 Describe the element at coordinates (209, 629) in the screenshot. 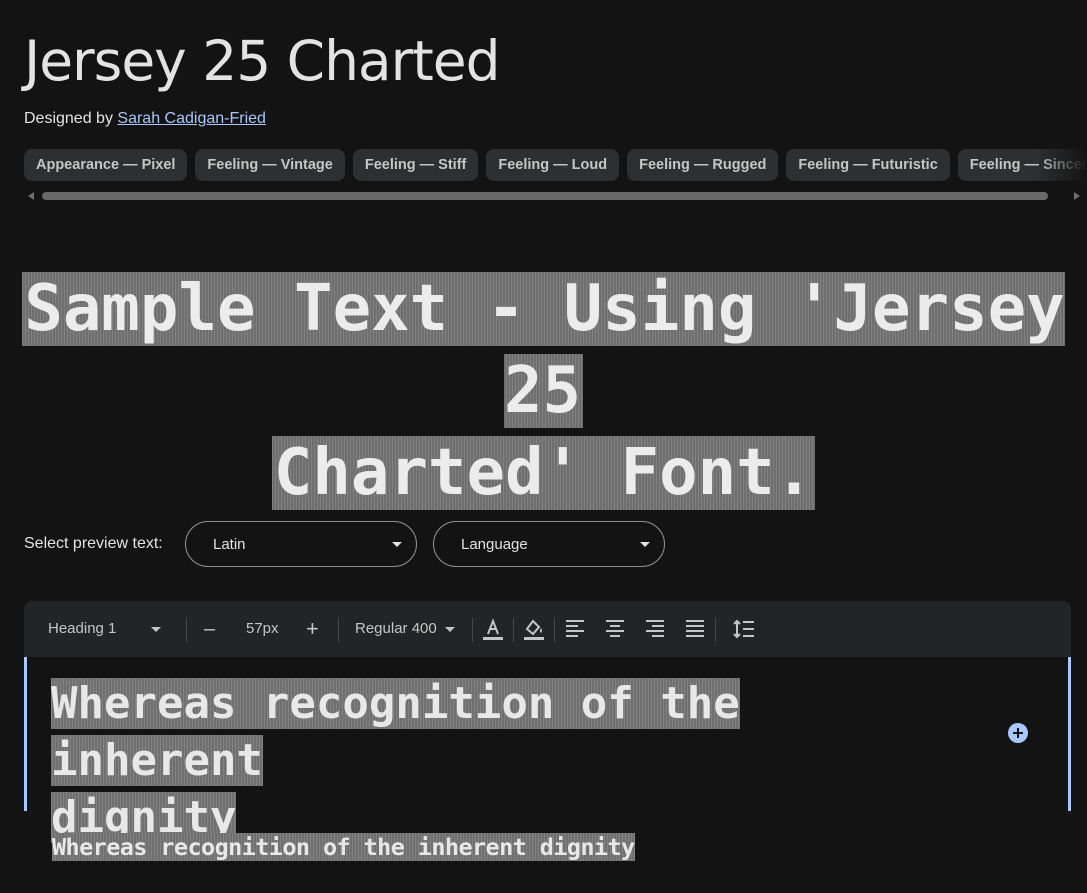

I see `decrease-size-button: –` at that location.